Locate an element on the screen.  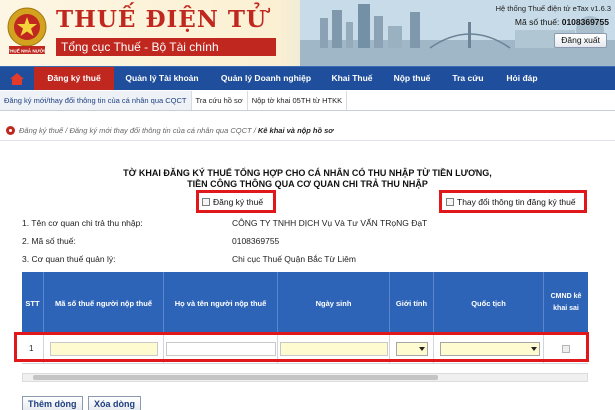
change-info-checkbox: Thay đổi thông tin đăng ký thuế is located at coordinates (511, 202).